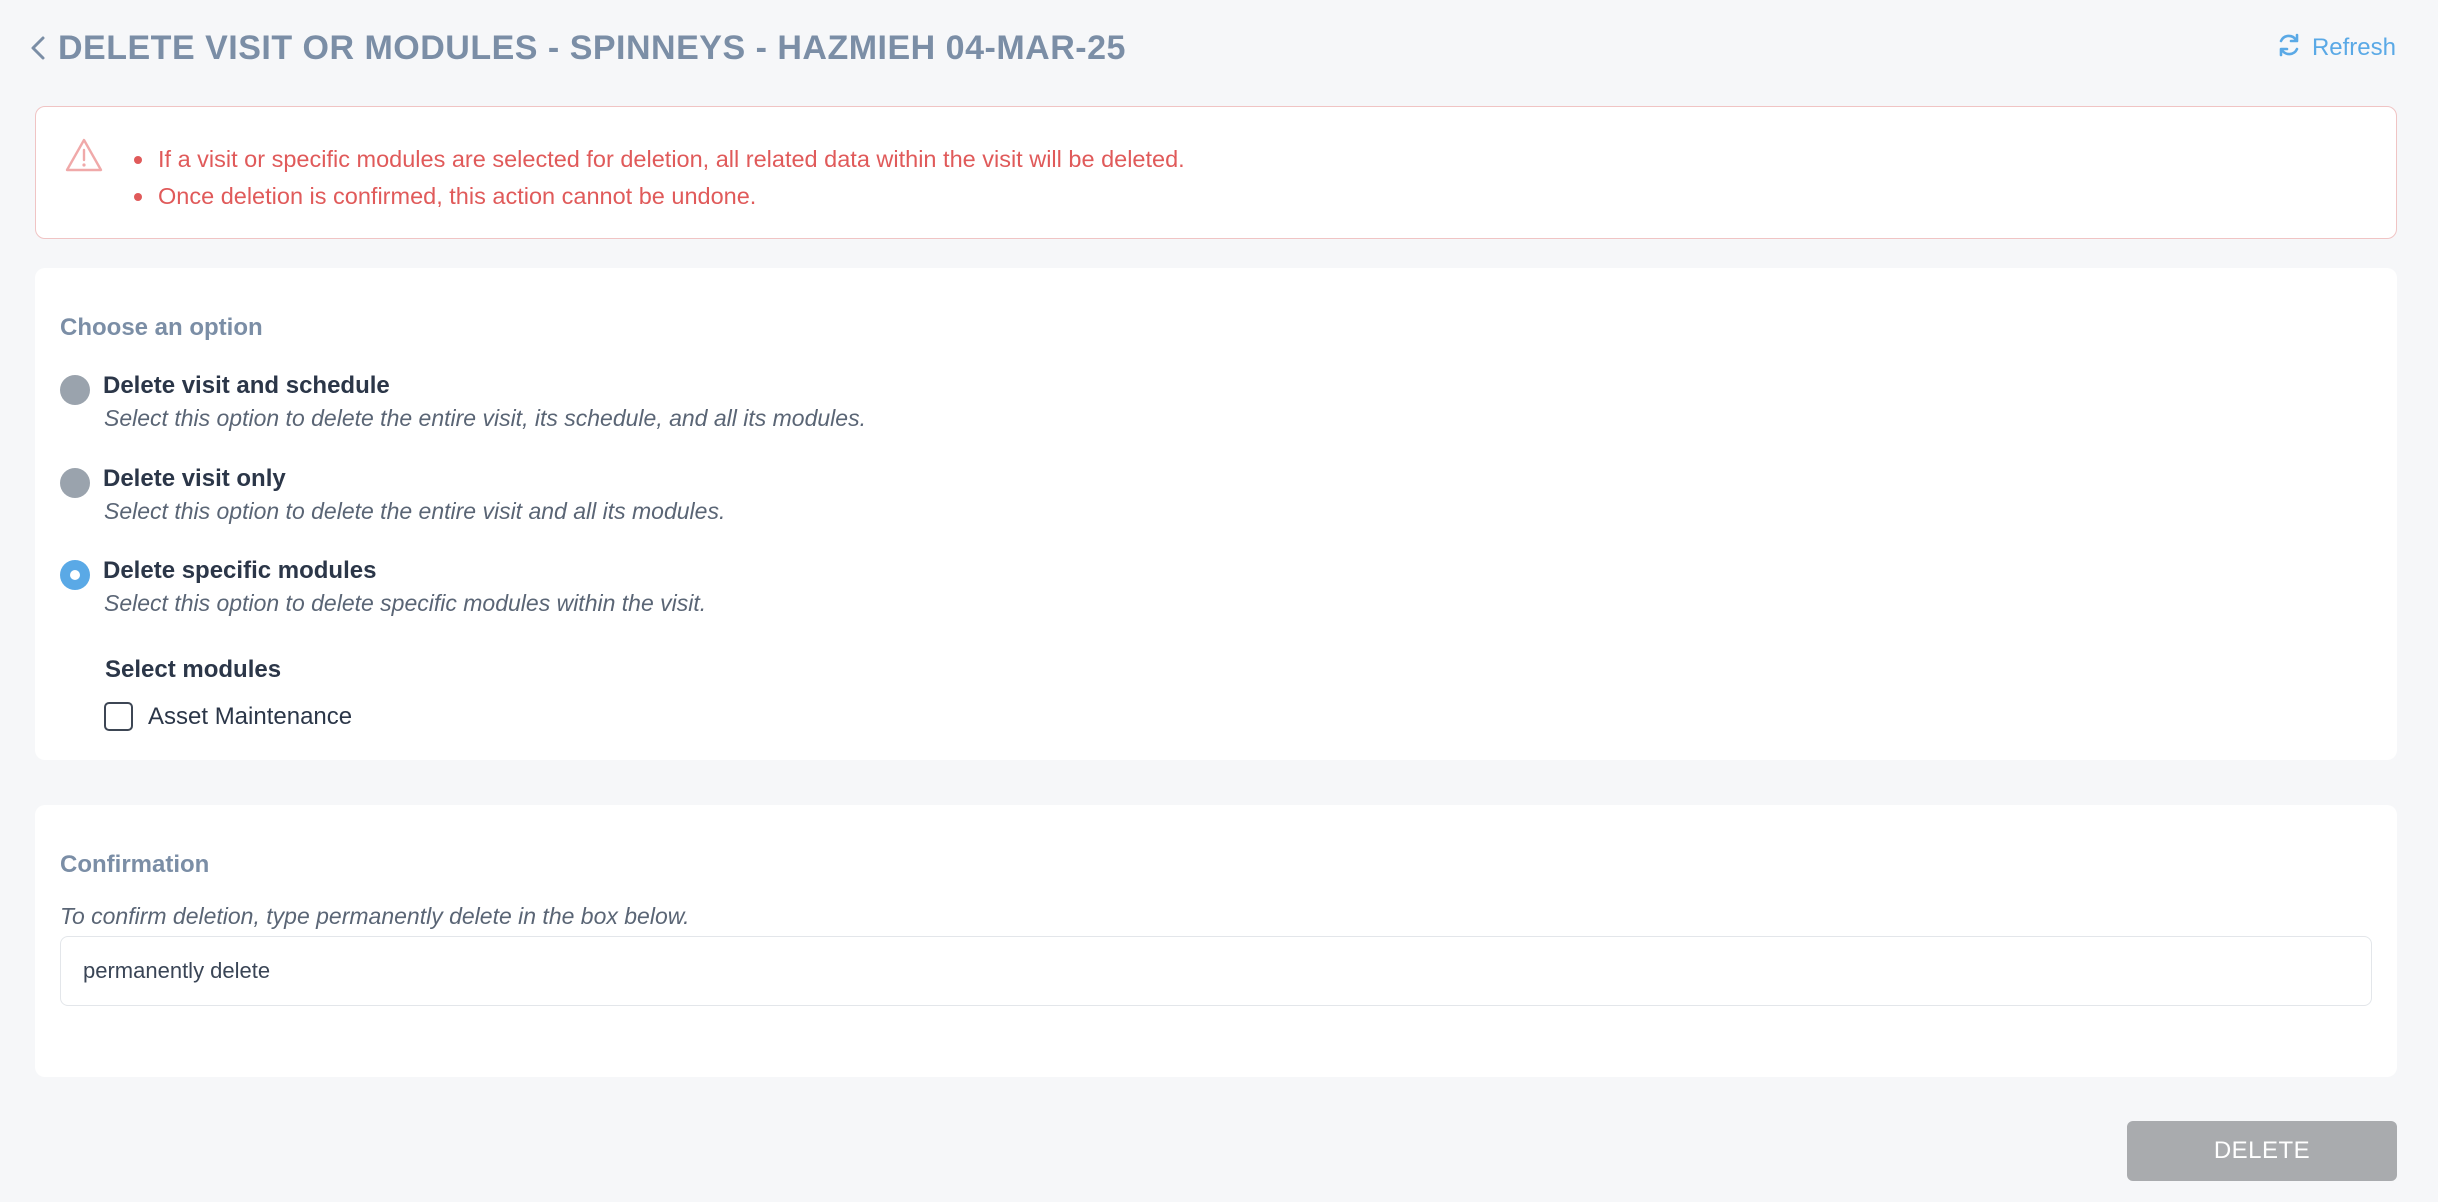 This screenshot has height=1202, width=2438. What do you see at coordinates (2289, 48) in the screenshot?
I see `refresh-icon` at bounding box center [2289, 48].